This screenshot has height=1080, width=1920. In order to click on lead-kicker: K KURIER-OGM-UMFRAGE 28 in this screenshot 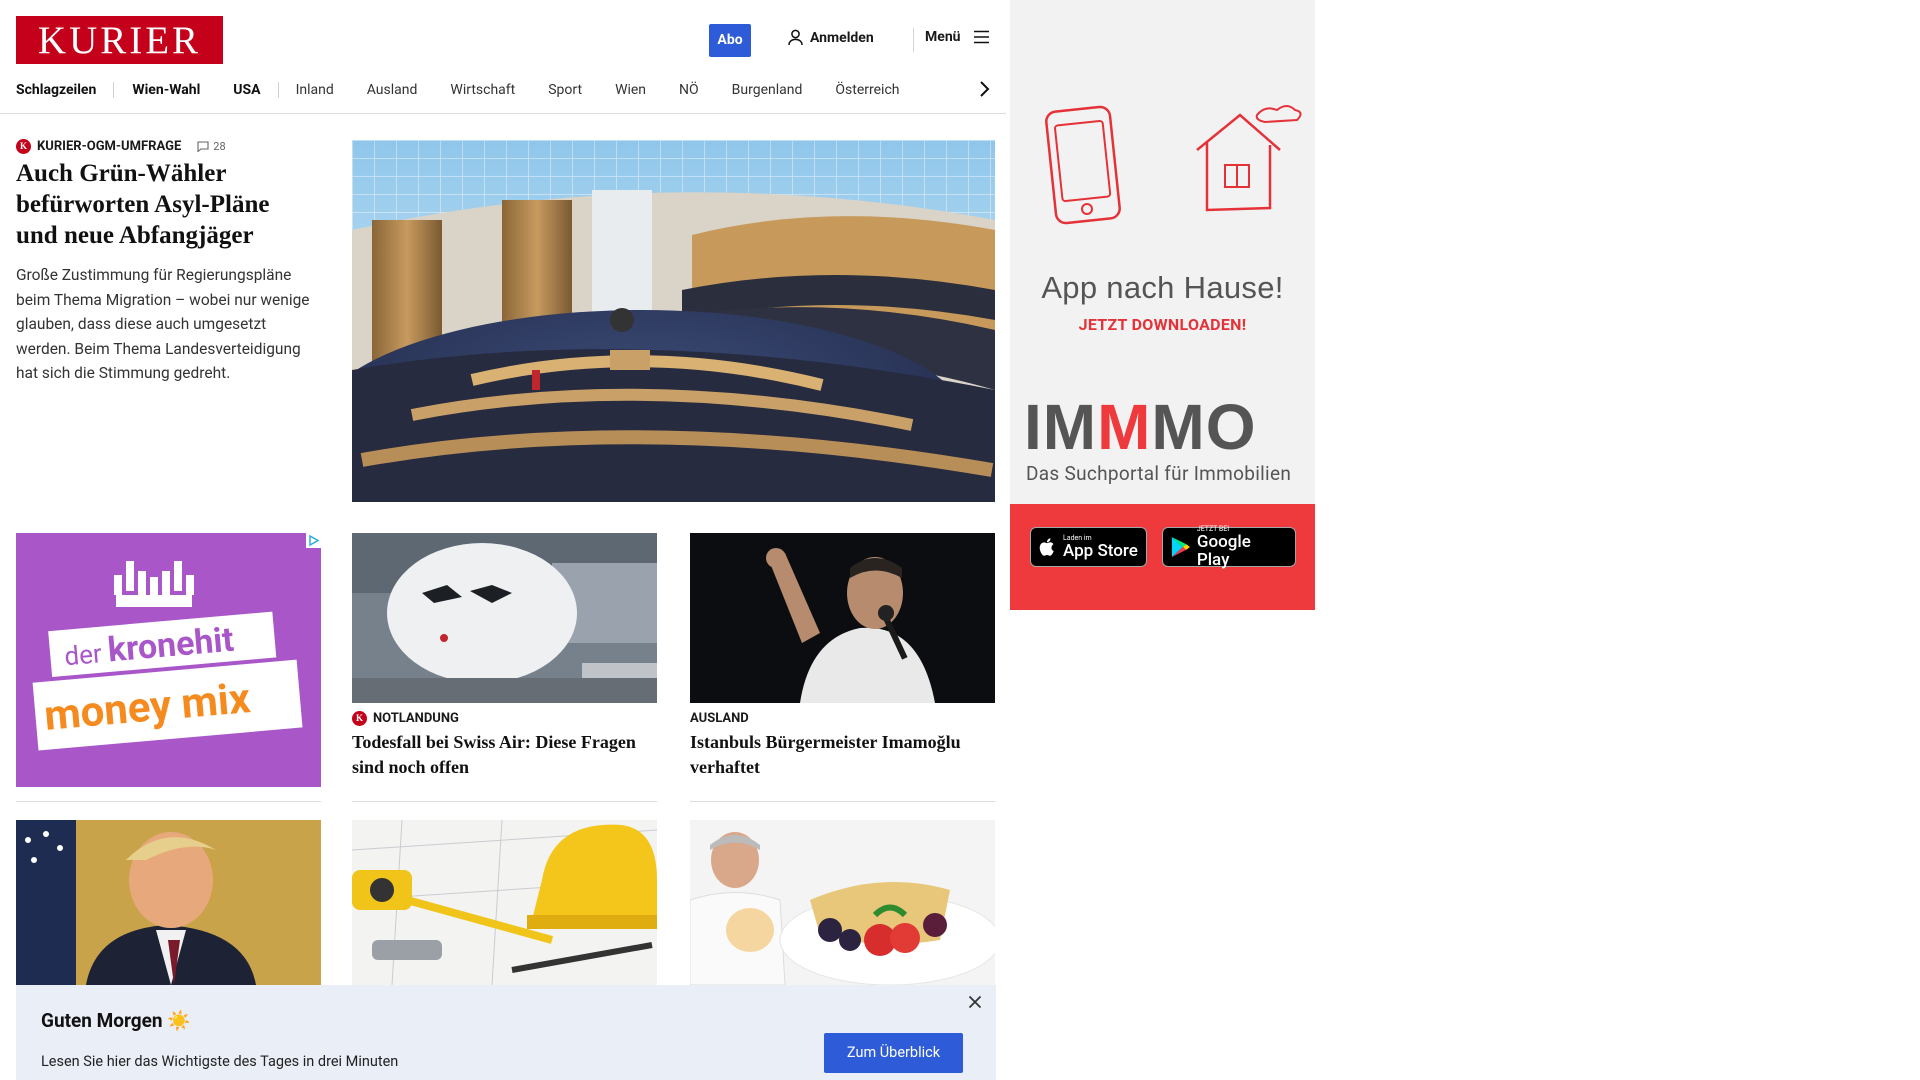, I will do `click(121, 146)`.